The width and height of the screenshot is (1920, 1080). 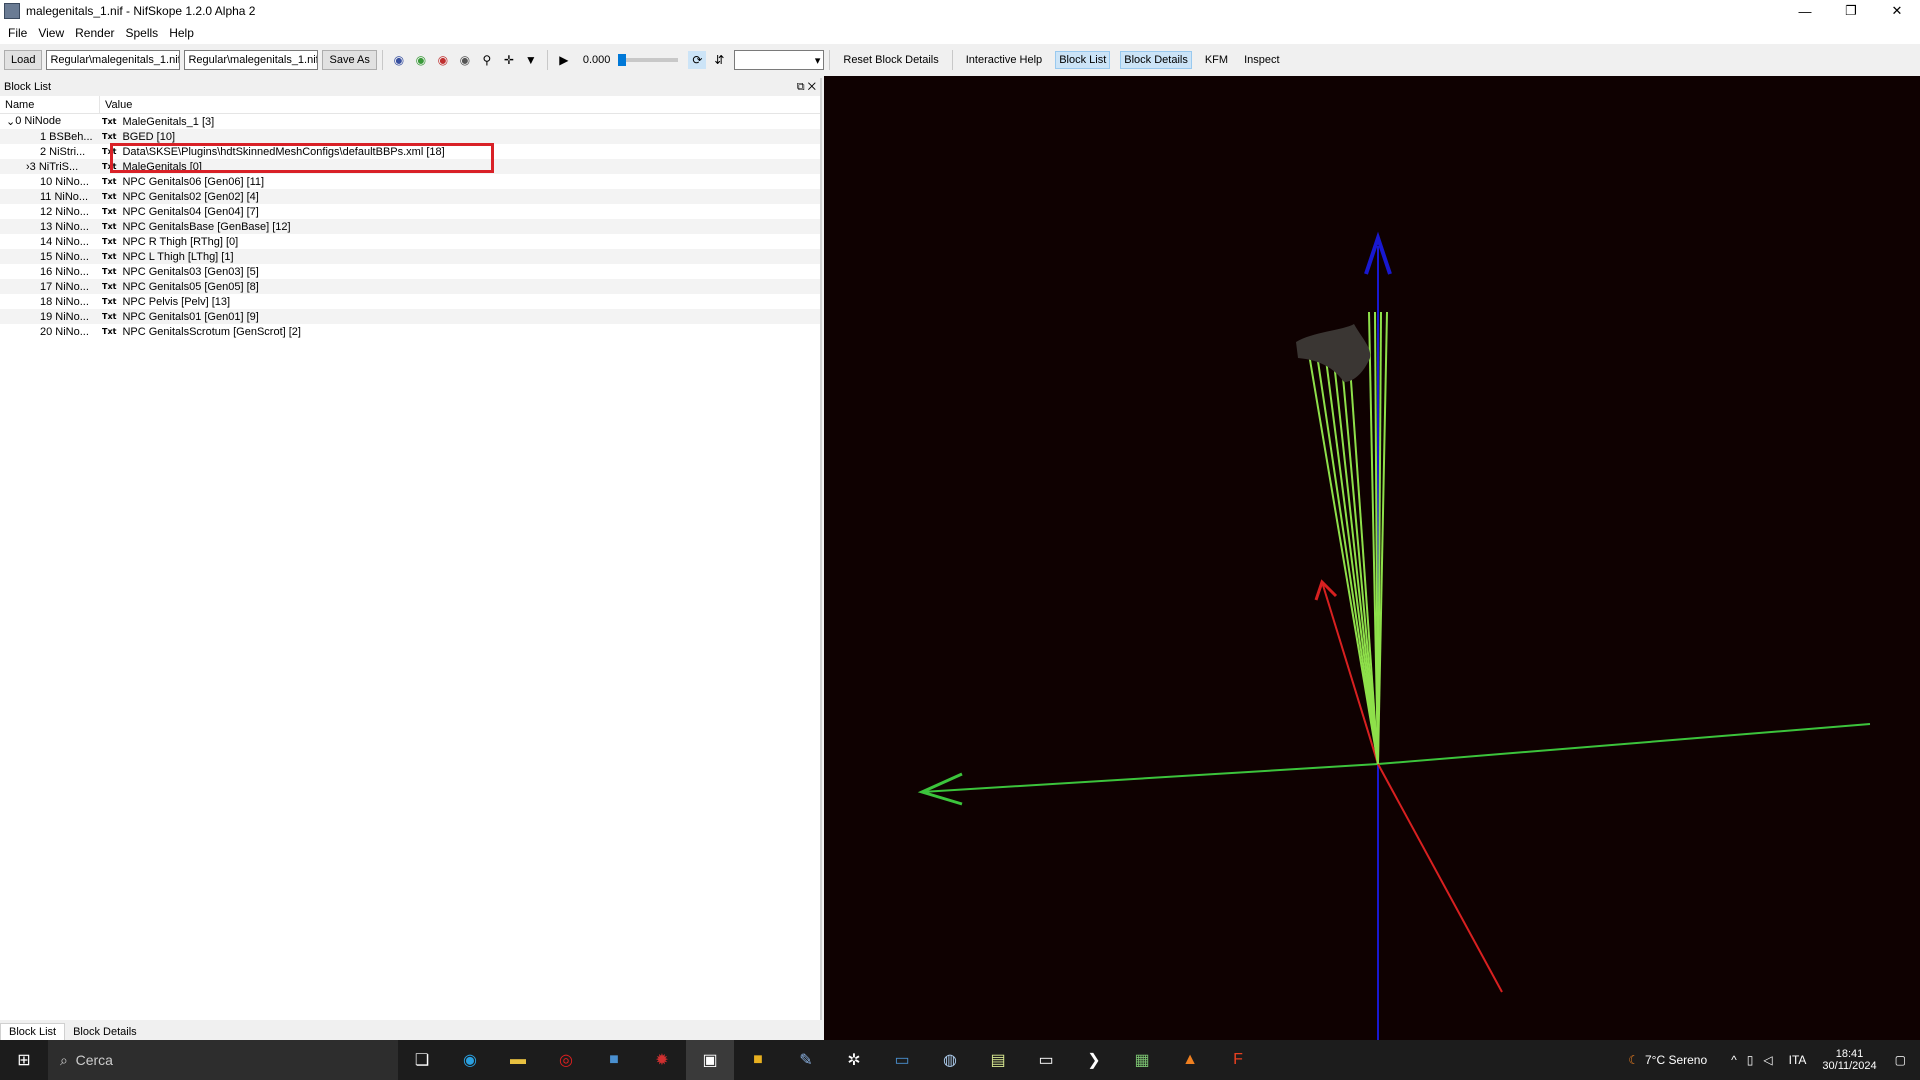 What do you see at coordinates (190, 286) in the screenshot?
I see `row-value-text: NPC Genitals05 [Gen05] [8]` at bounding box center [190, 286].